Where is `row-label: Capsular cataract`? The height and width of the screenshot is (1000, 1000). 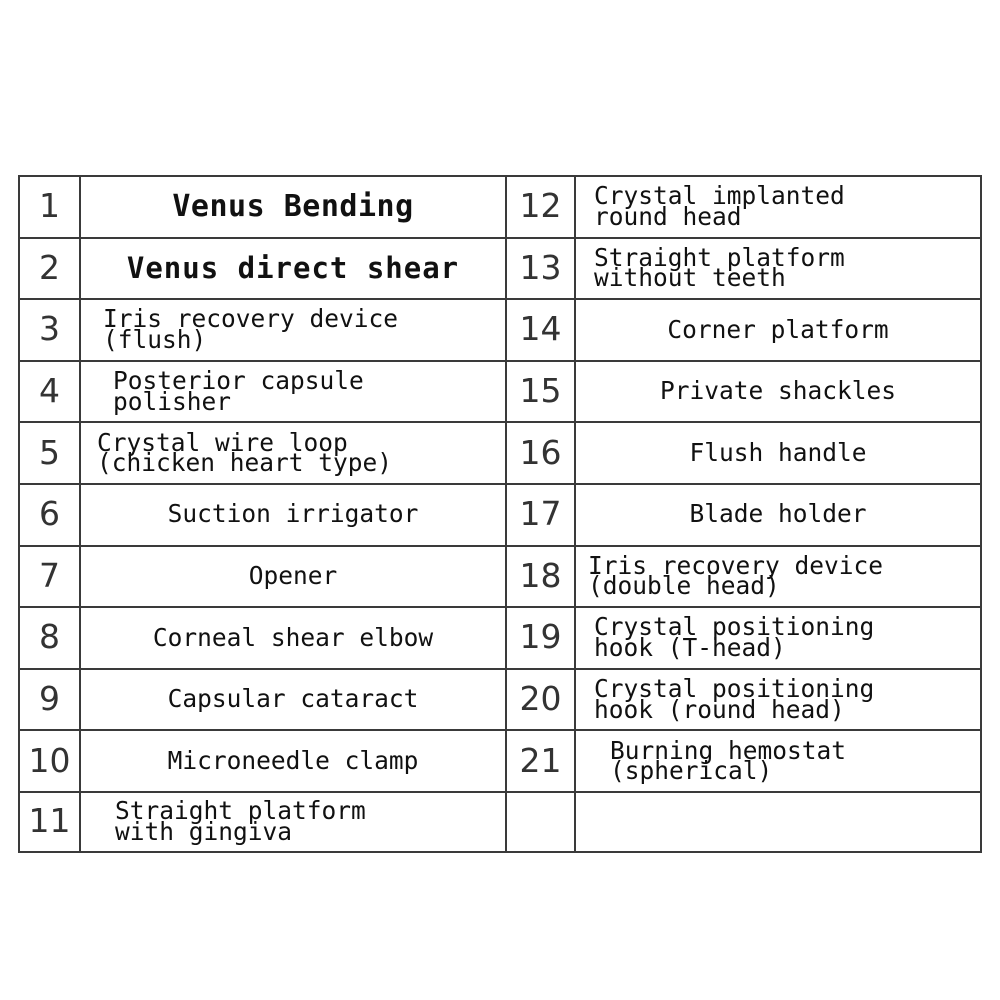 row-label: Capsular cataract is located at coordinates (293, 699).